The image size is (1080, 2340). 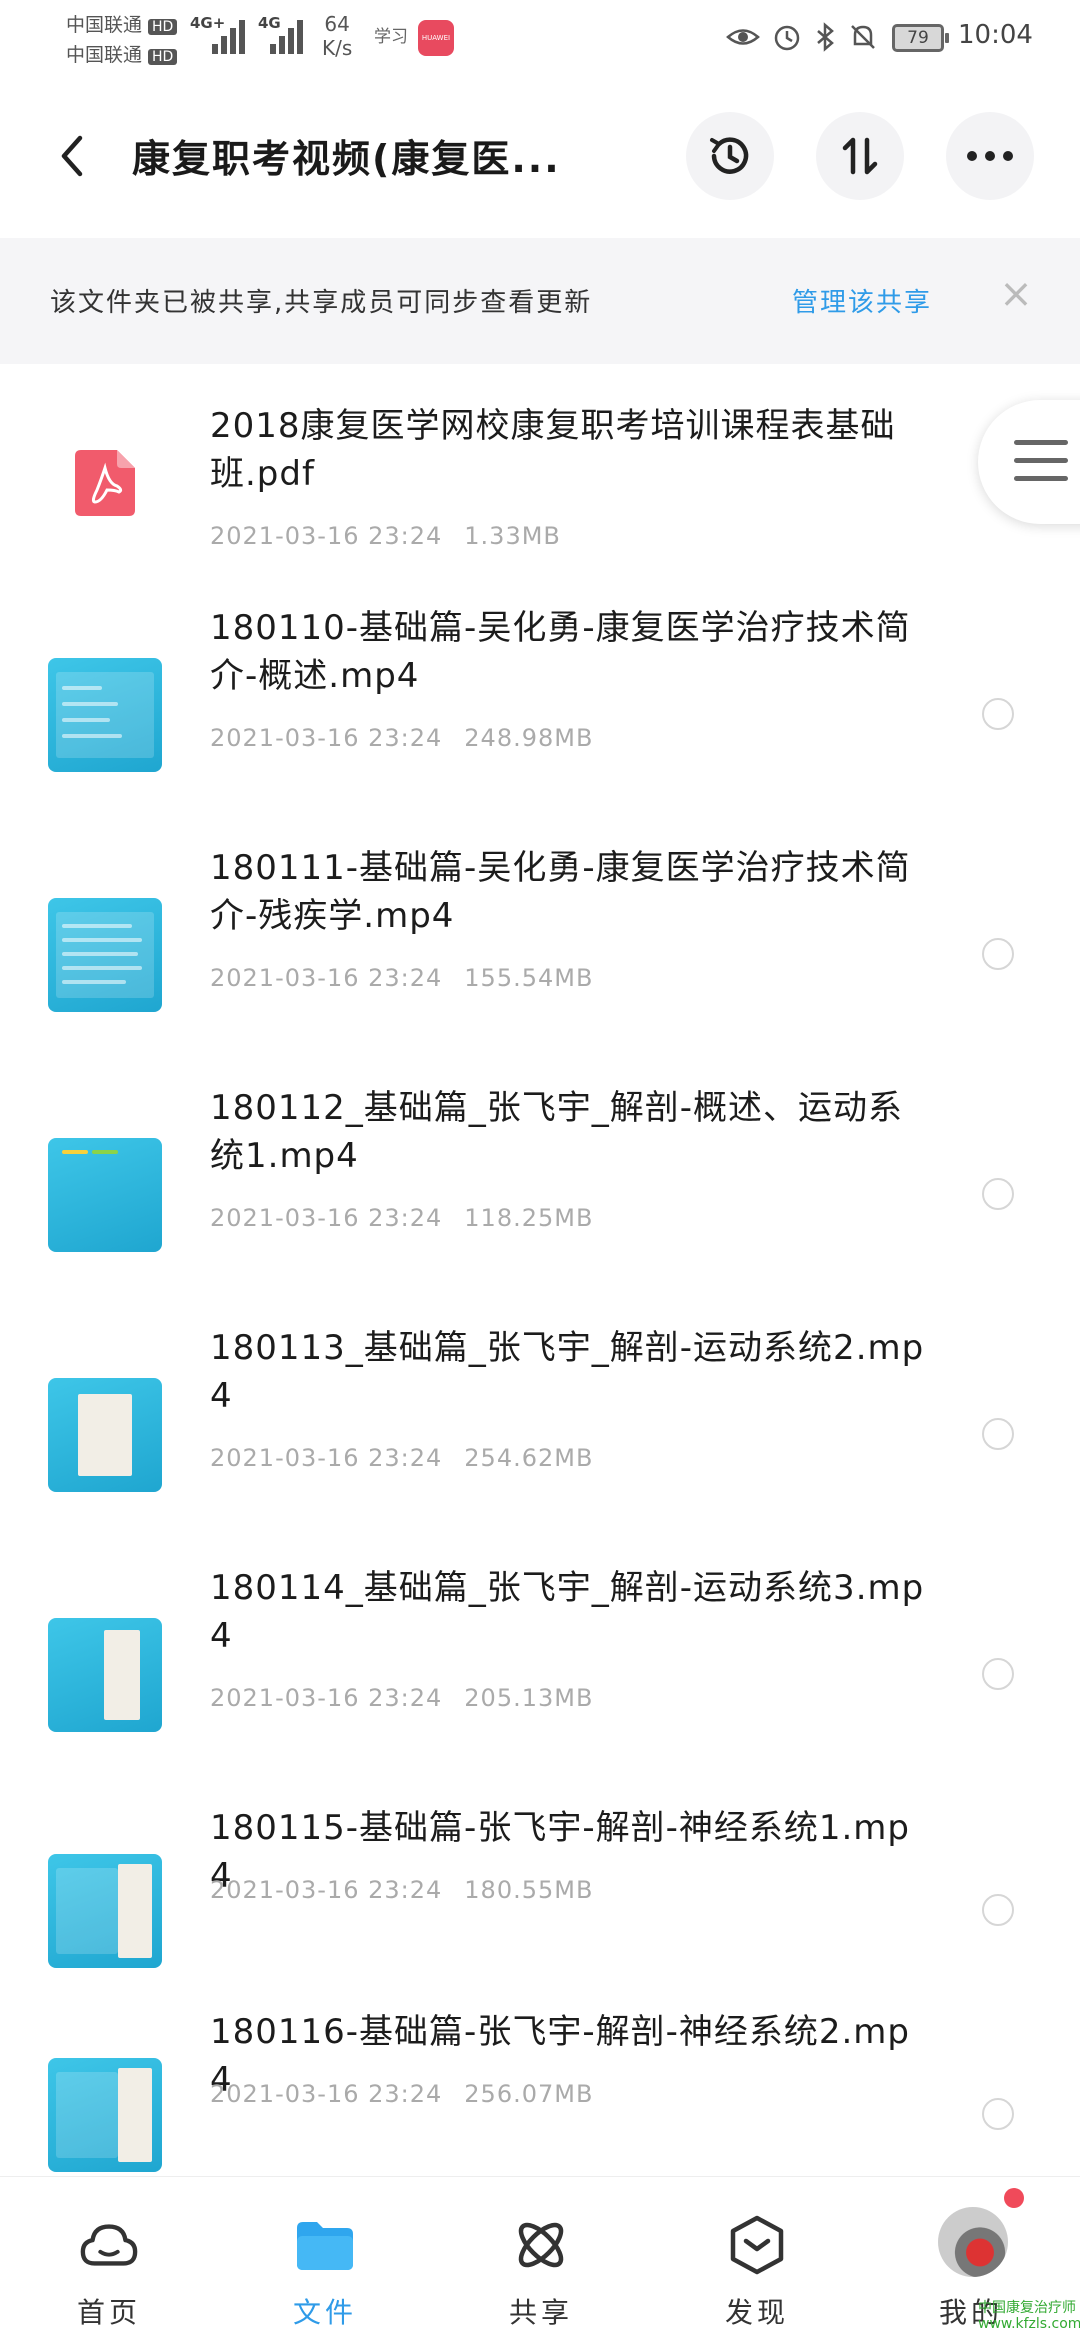 I want to click on file-meta: 2021-03-16 23:24 1.33MB, so click(x=385, y=536).